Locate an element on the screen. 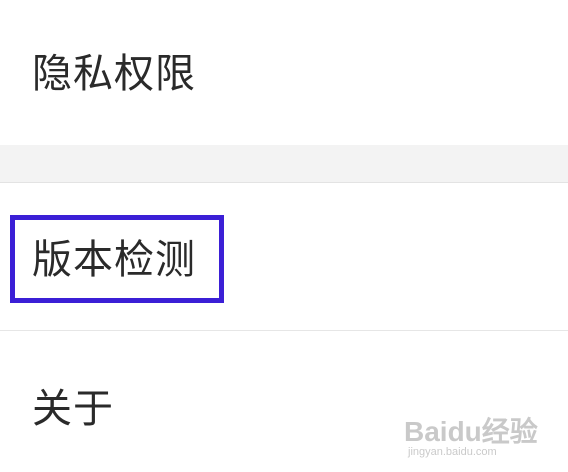 The image size is (568, 472). watermark-logo: Baidu经验 is located at coordinates (471, 431).